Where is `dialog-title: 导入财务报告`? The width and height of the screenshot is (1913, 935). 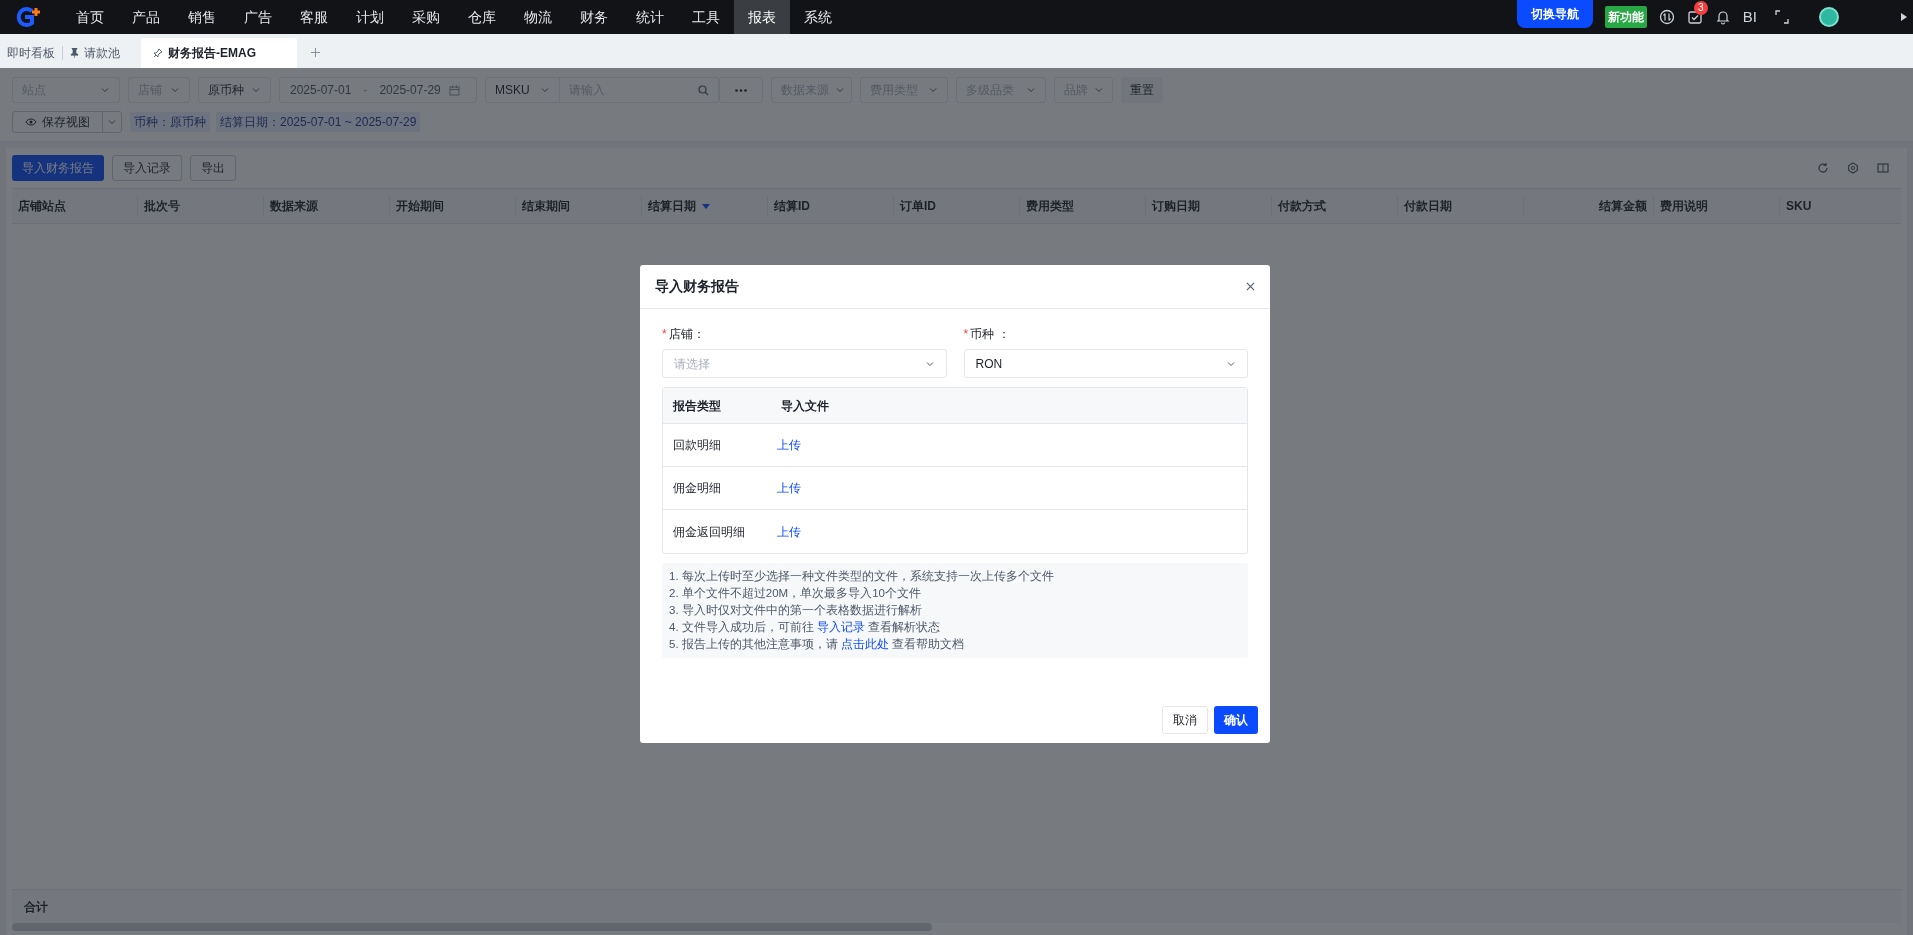
dialog-title: 导入财务报告 is located at coordinates (697, 286).